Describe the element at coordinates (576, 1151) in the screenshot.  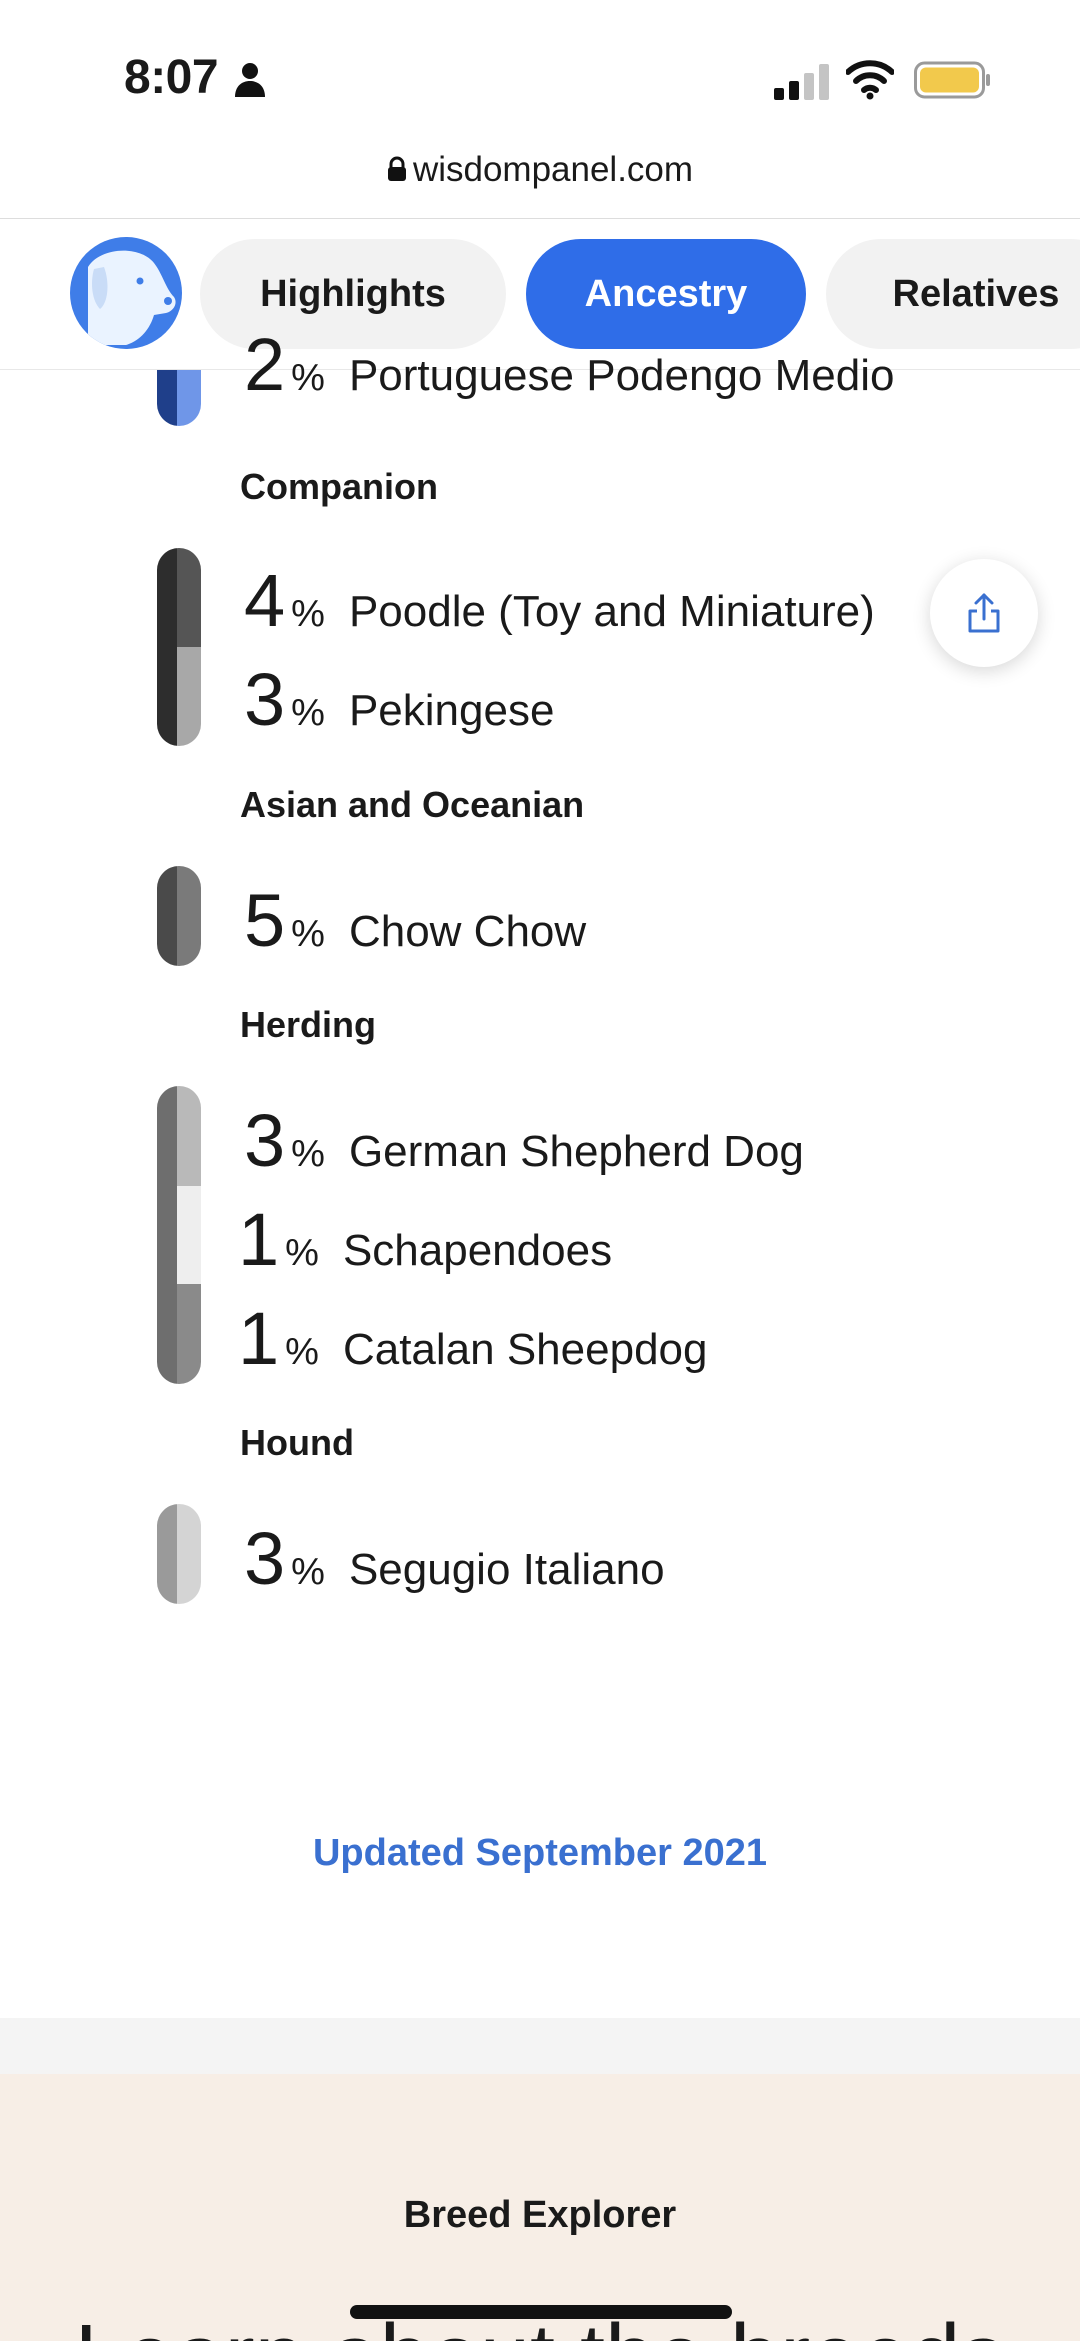
I see `breed-name: German Shepherd Dog` at that location.